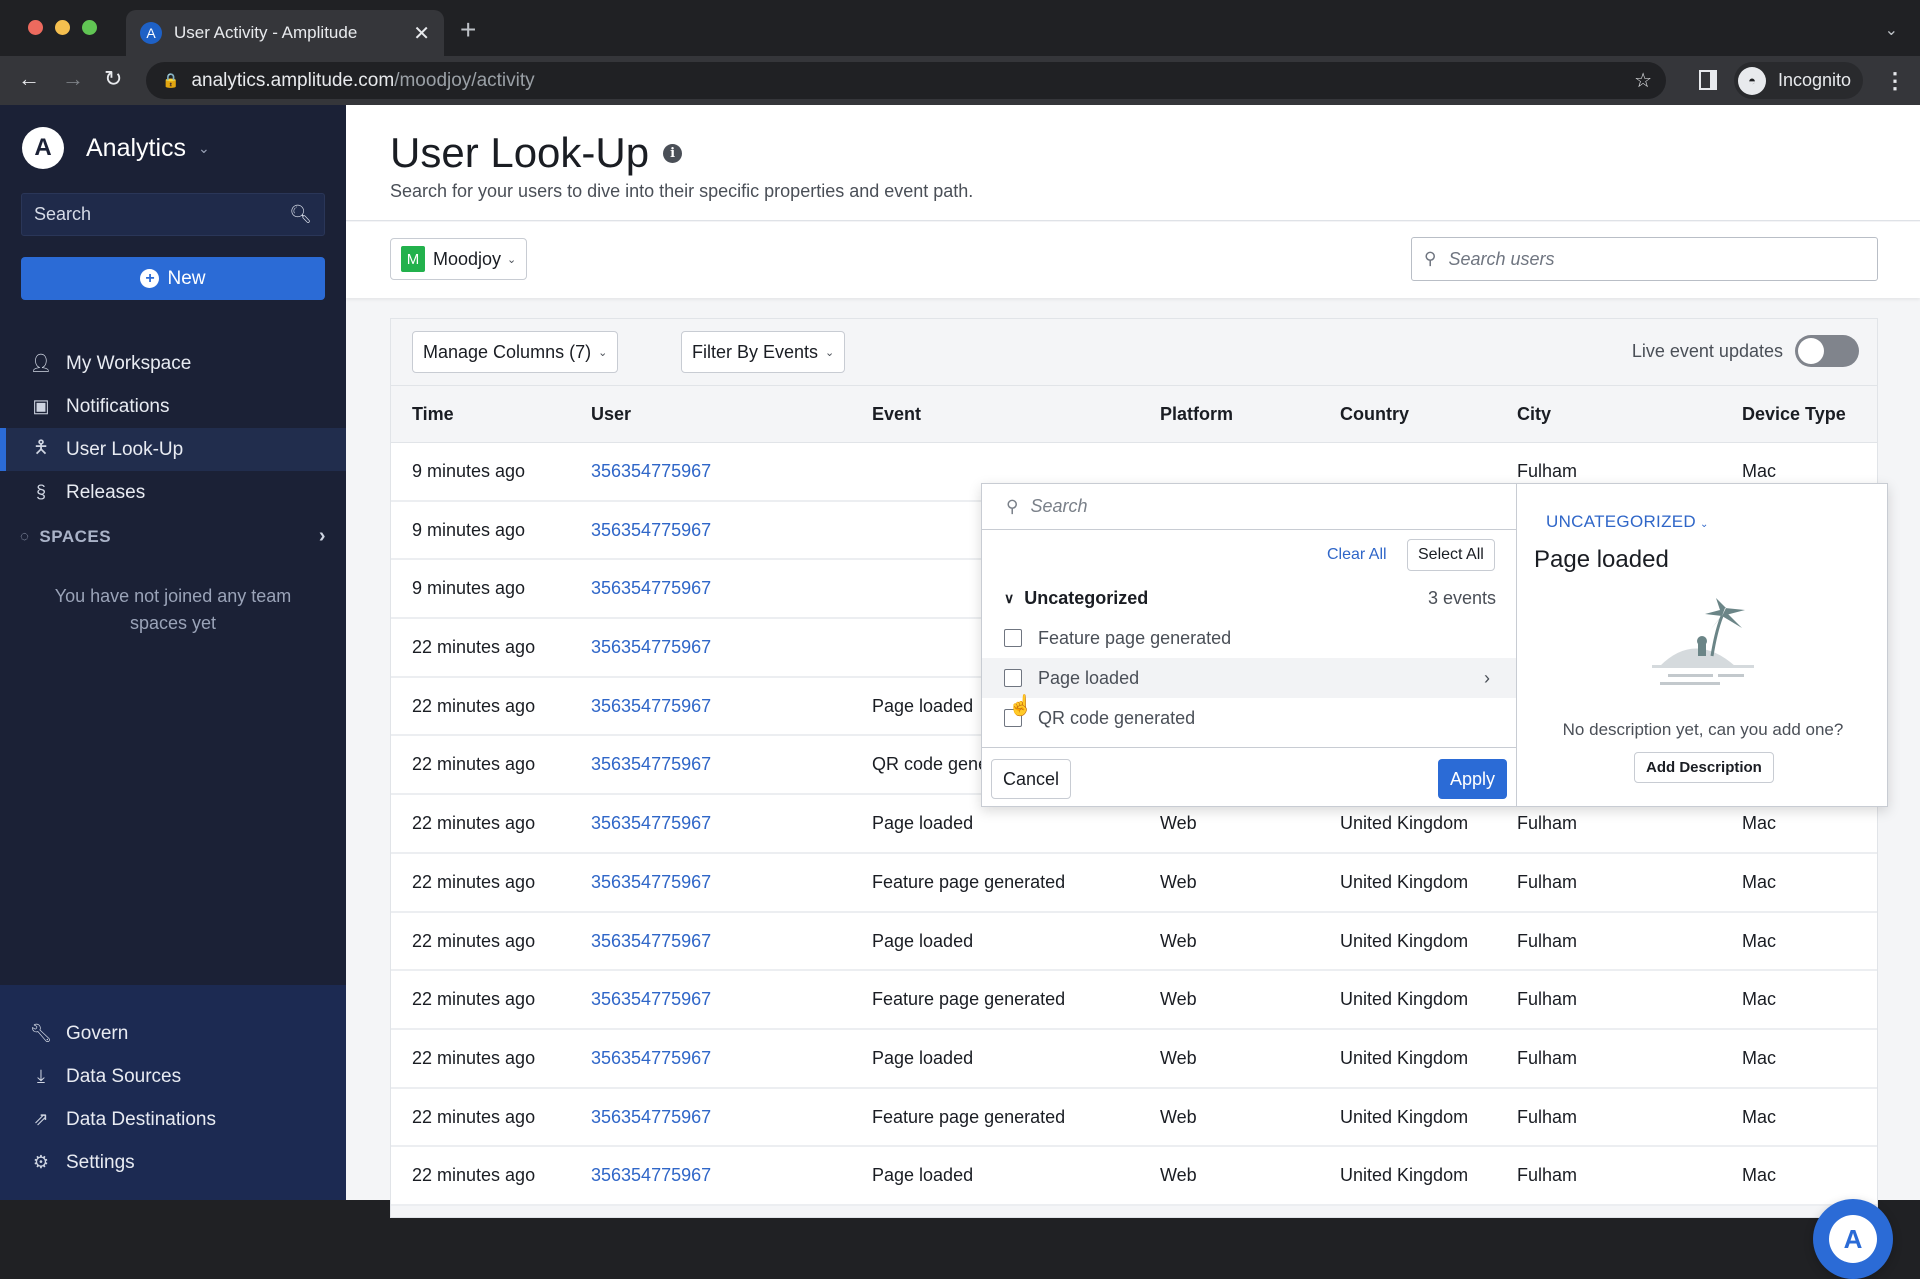 The width and height of the screenshot is (1920, 1279). I want to click on minimize-window-button, so click(62, 27).